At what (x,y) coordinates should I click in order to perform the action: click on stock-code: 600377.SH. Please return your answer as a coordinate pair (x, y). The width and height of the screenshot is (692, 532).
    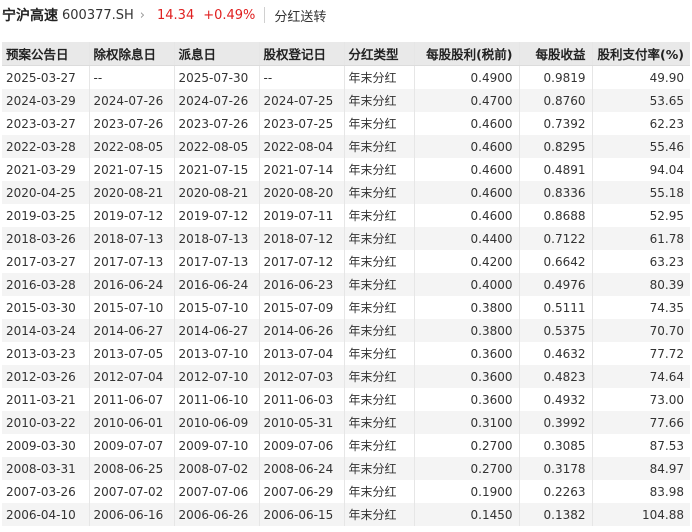
    Looking at the image, I should click on (98, 15).